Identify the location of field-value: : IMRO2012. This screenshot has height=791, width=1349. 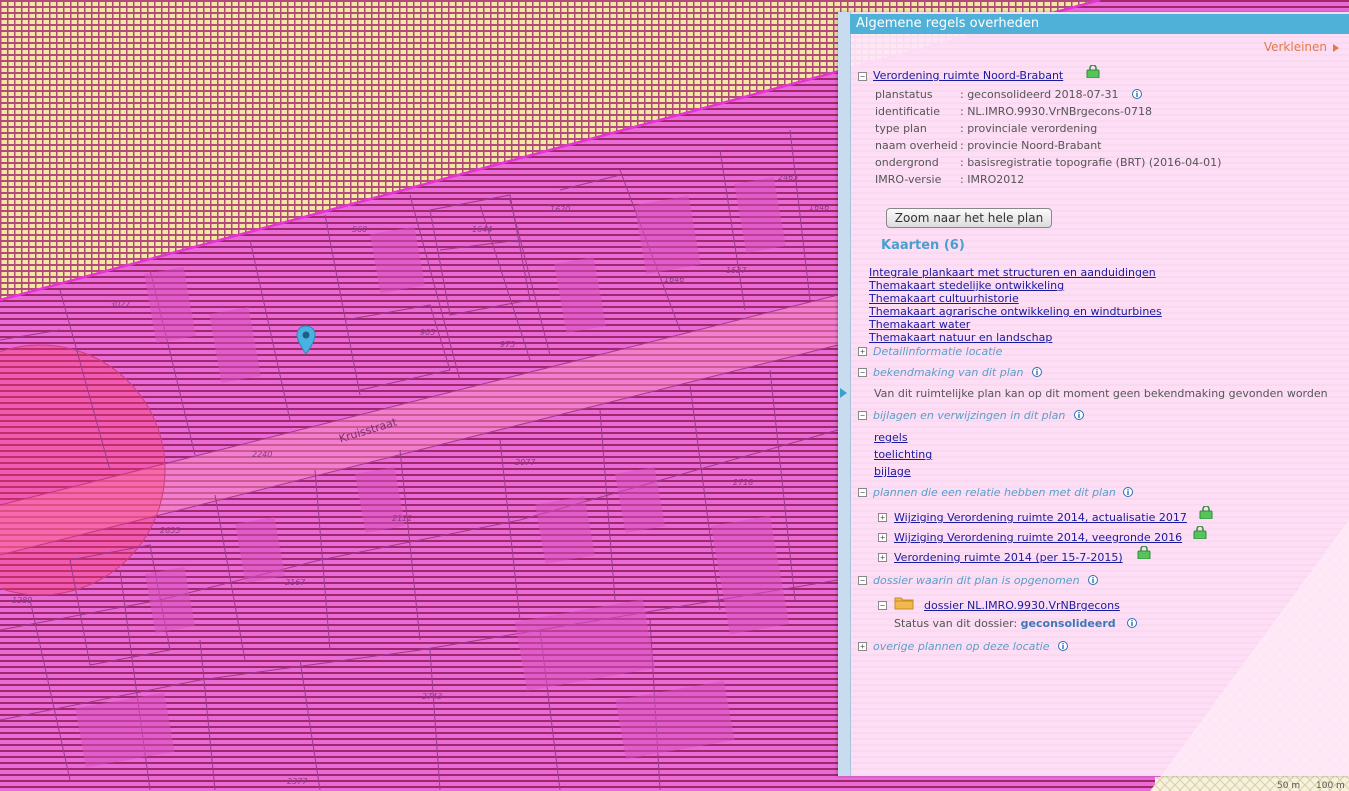
(992, 179).